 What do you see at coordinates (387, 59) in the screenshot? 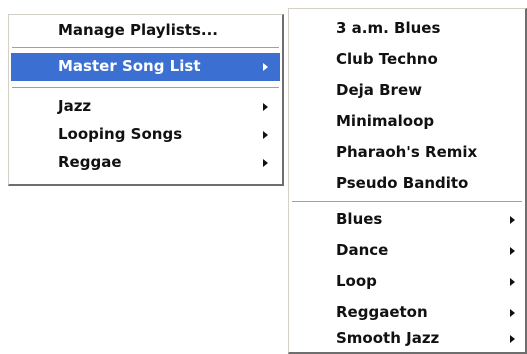
I see `song-label: Club Techno` at bounding box center [387, 59].